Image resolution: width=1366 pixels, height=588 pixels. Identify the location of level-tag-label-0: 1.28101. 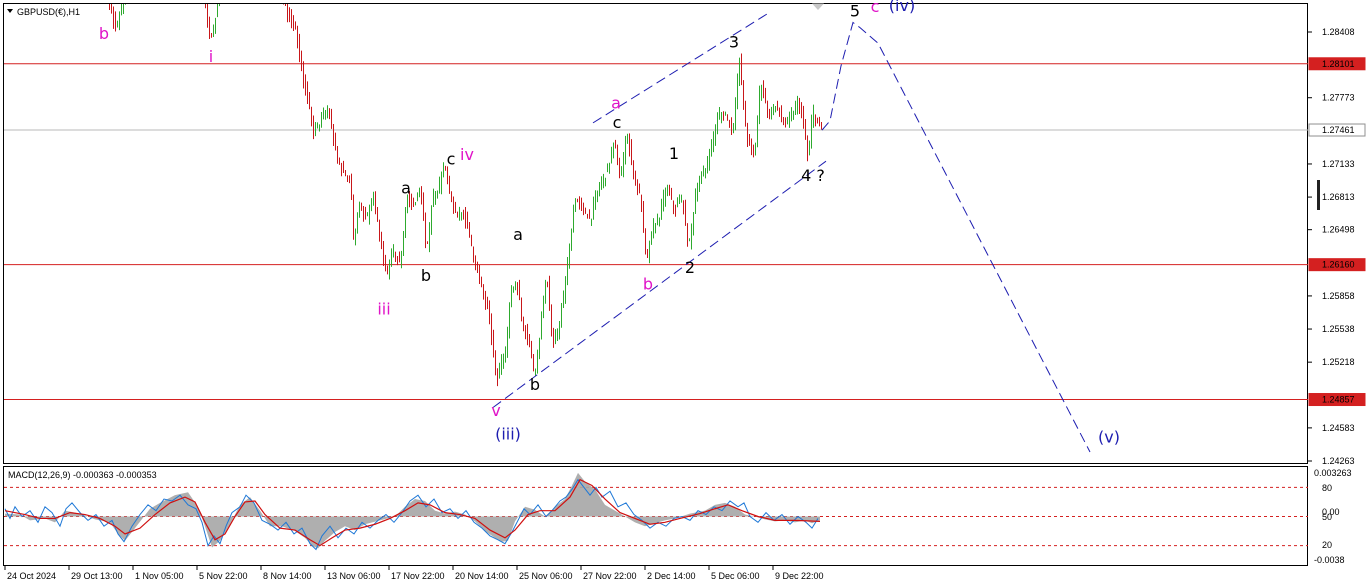
(1338, 64).